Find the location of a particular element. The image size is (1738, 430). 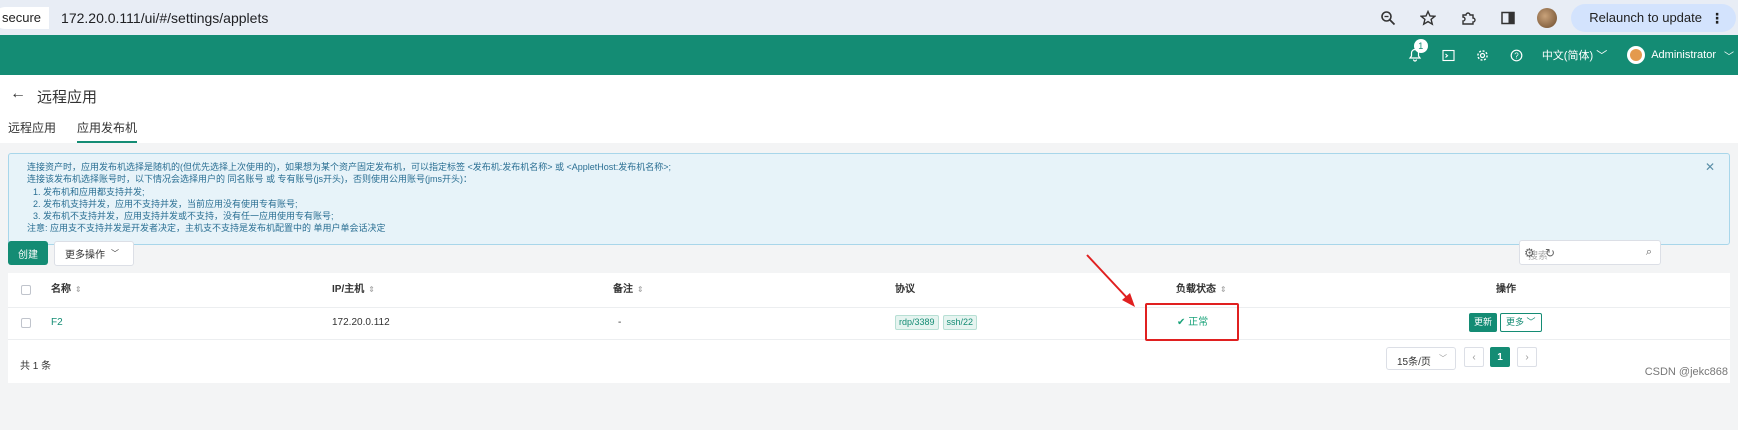

address-bar: 172.20.0.111/ui/#/settings/applets is located at coordinates (164, 18).